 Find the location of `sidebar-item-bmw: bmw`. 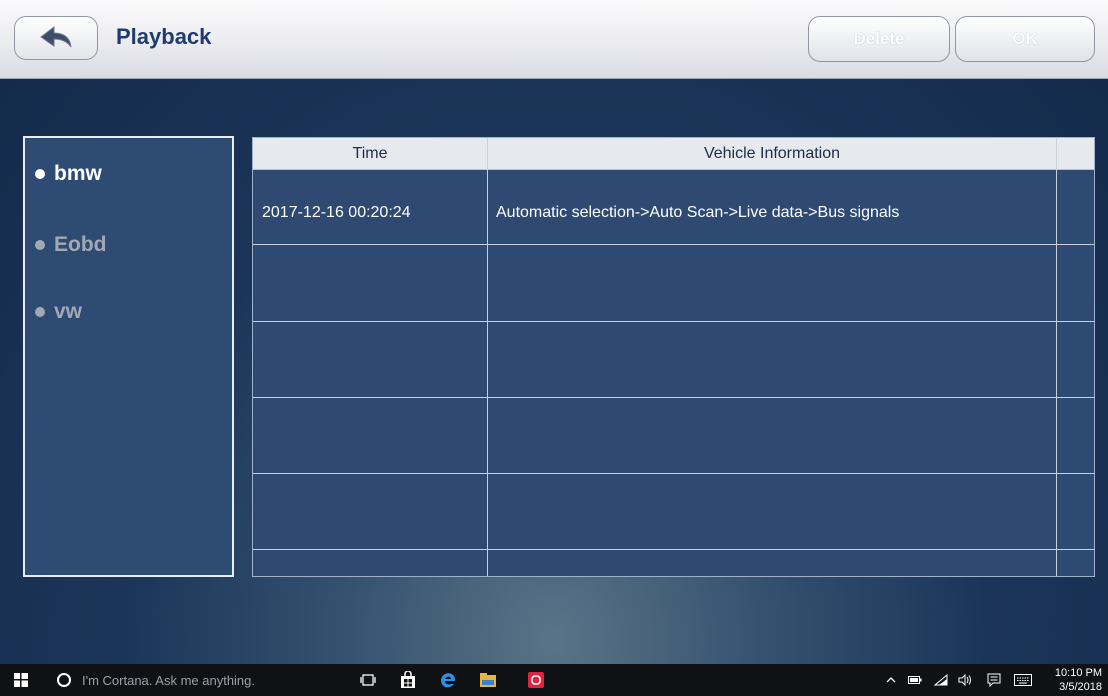

sidebar-item-bmw: bmw is located at coordinates (68, 174).